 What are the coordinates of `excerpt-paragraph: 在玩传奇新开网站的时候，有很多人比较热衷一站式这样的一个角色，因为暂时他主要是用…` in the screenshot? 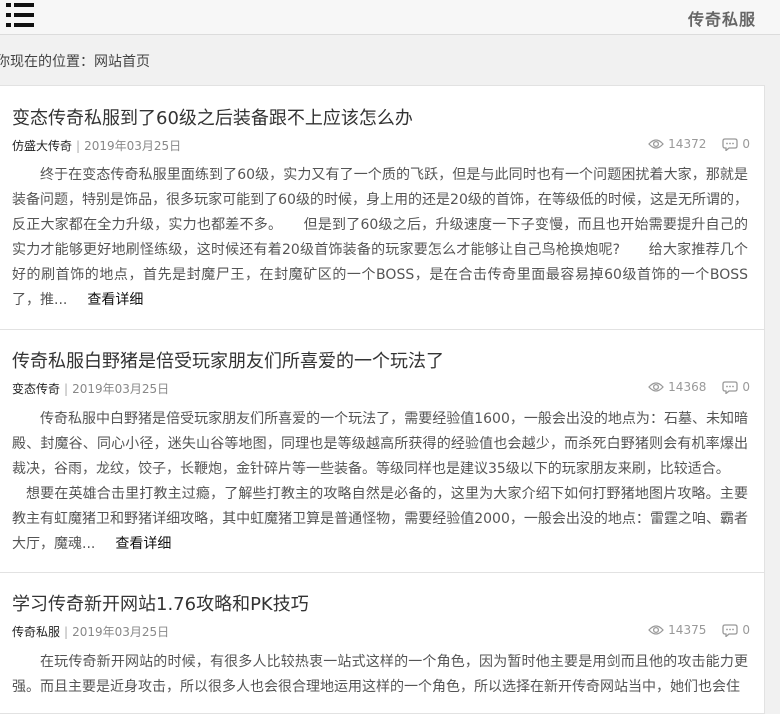 It's located at (380, 674).